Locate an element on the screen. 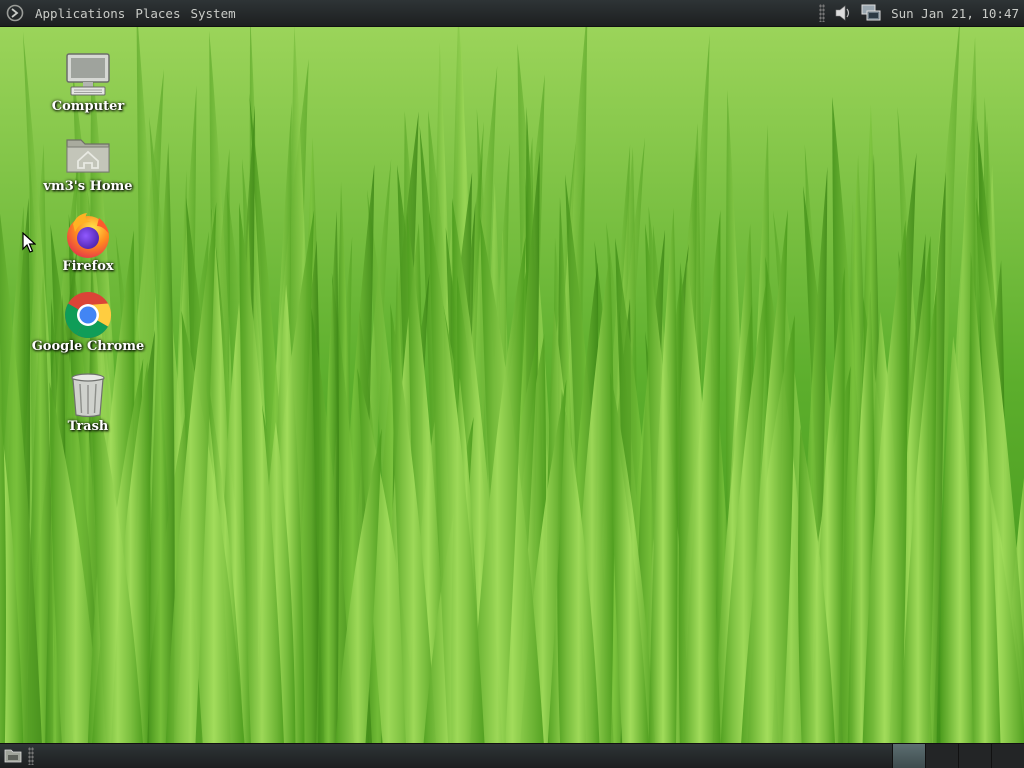 This screenshot has height=768, width=1024. desktop-icon-firefox: Firefox is located at coordinates (88, 241).